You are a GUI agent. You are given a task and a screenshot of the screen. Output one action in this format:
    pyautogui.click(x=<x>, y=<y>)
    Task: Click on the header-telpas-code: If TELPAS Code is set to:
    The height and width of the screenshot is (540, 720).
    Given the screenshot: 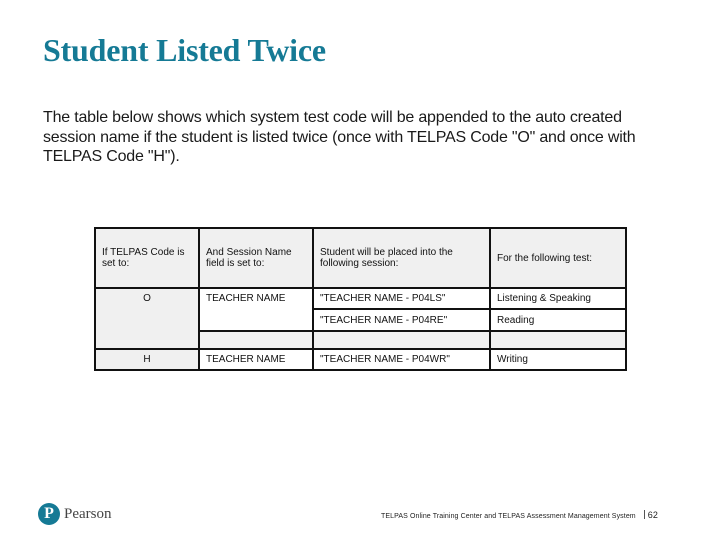 What is the action you would take?
    pyautogui.click(x=147, y=258)
    